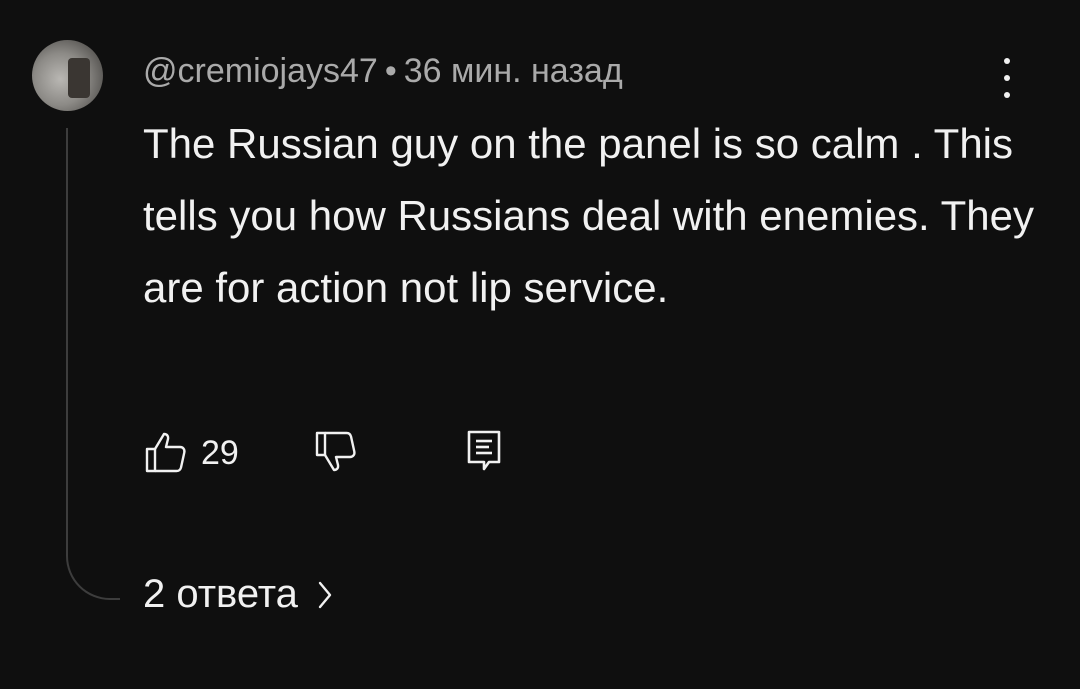 The height and width of the screenshot is (689, 1080). What do you see at coordinates (513, 71) in the screenshot?
I see `comment-time: 36 мин. назад` at bounding box center [513, 71].